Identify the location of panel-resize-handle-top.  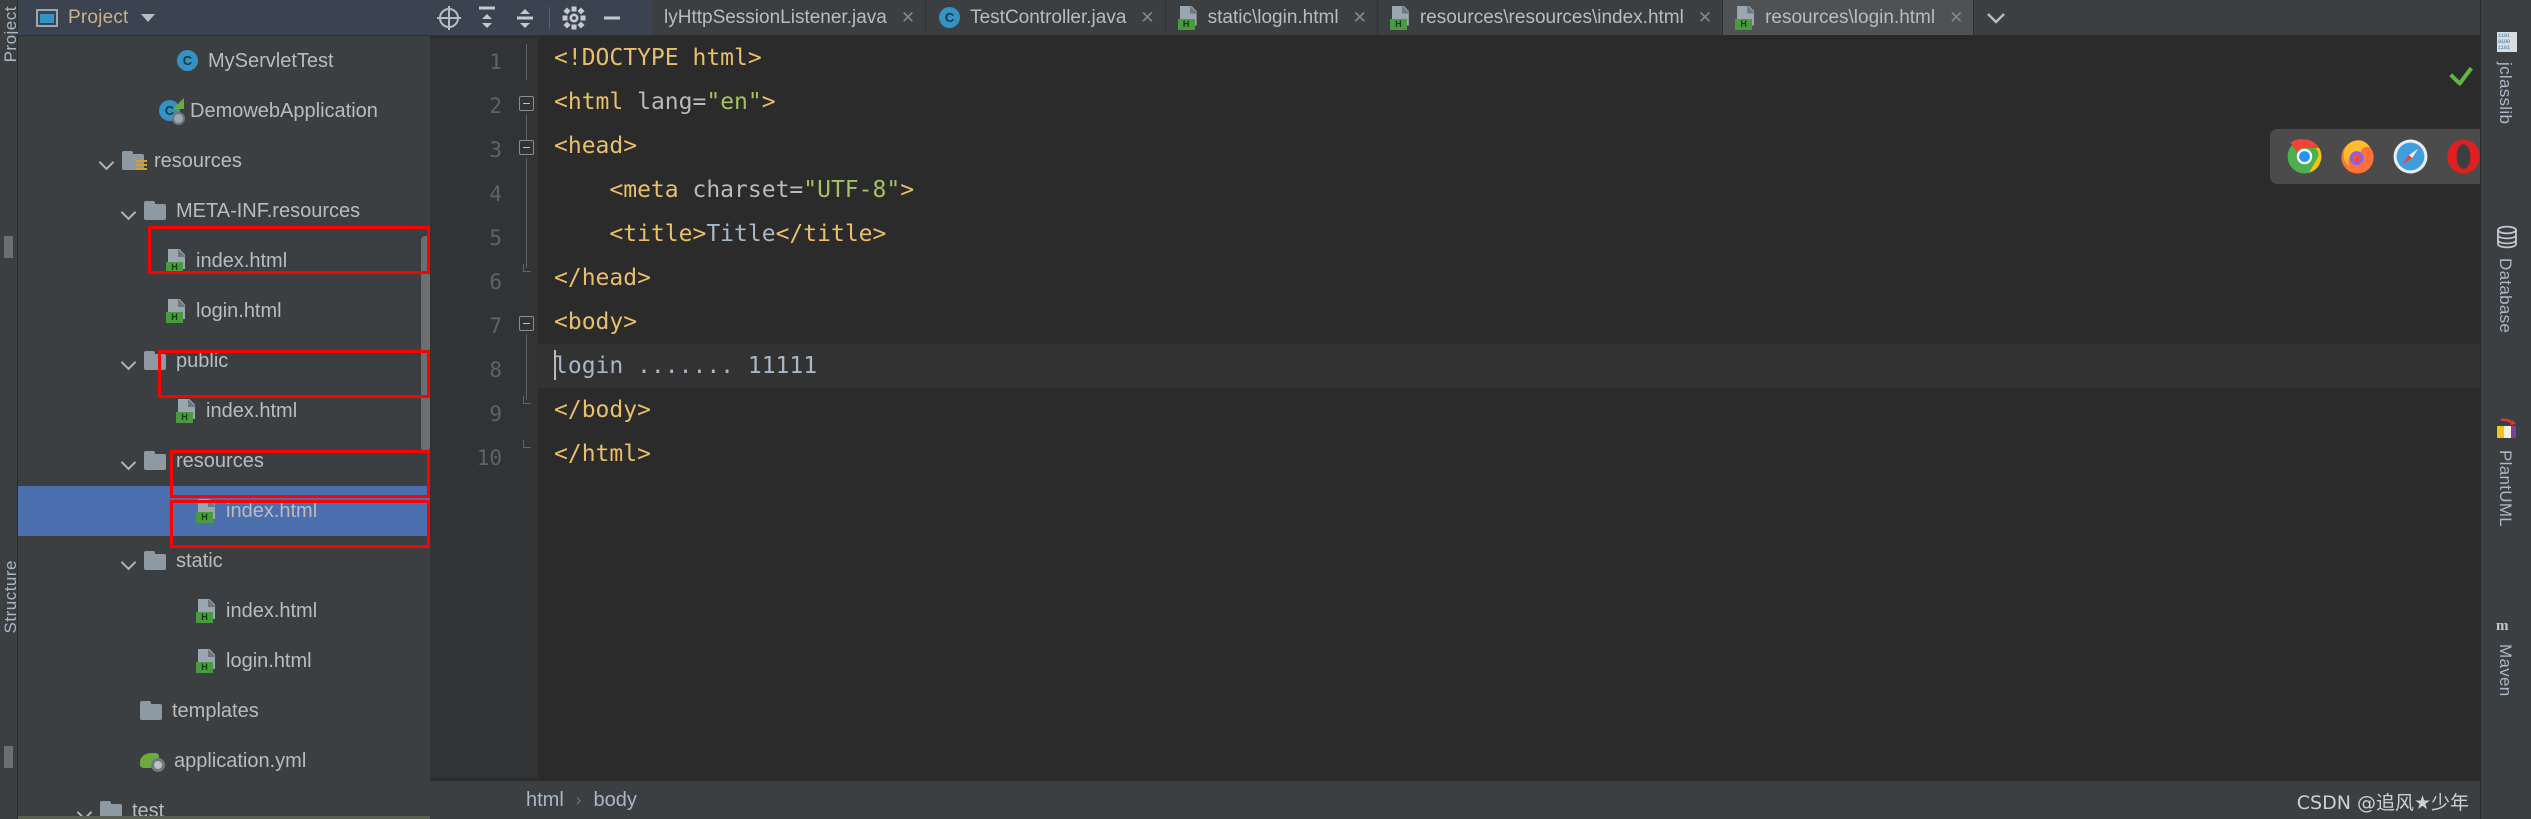
(8, 247).